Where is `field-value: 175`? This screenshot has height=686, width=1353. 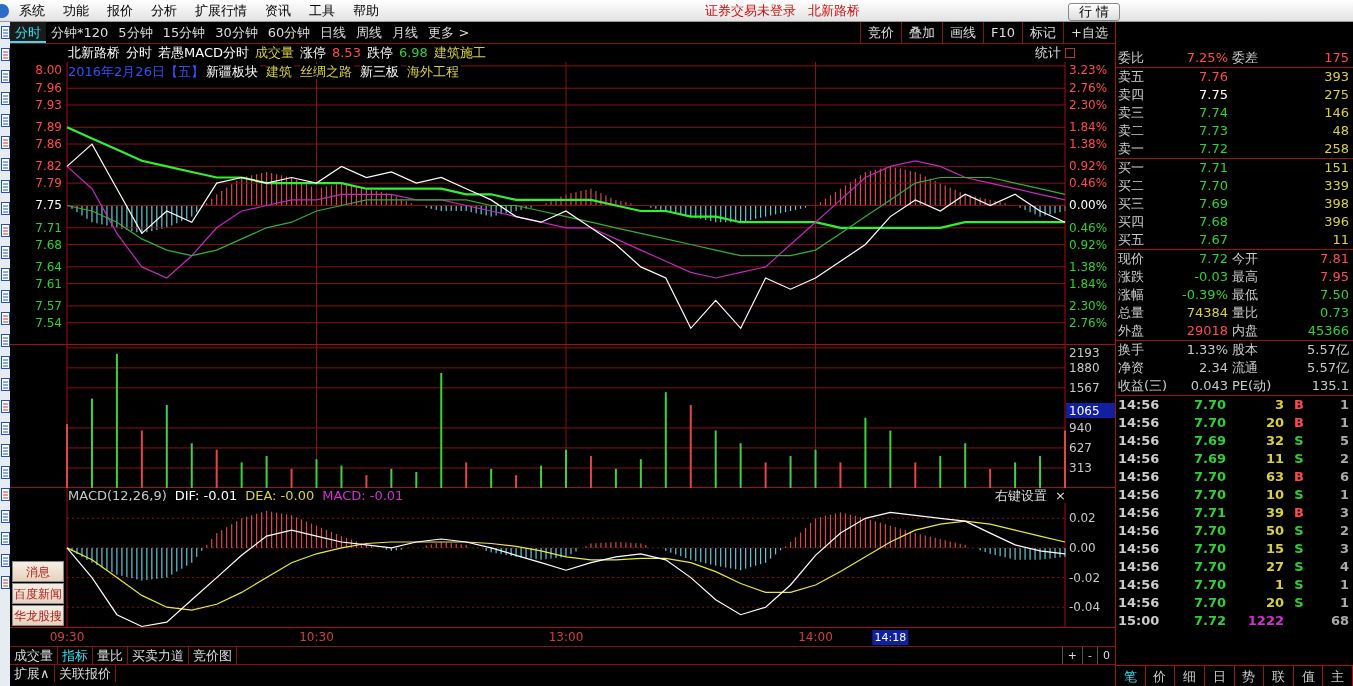
field-value: 175 is located at coordinates (1336, 58).